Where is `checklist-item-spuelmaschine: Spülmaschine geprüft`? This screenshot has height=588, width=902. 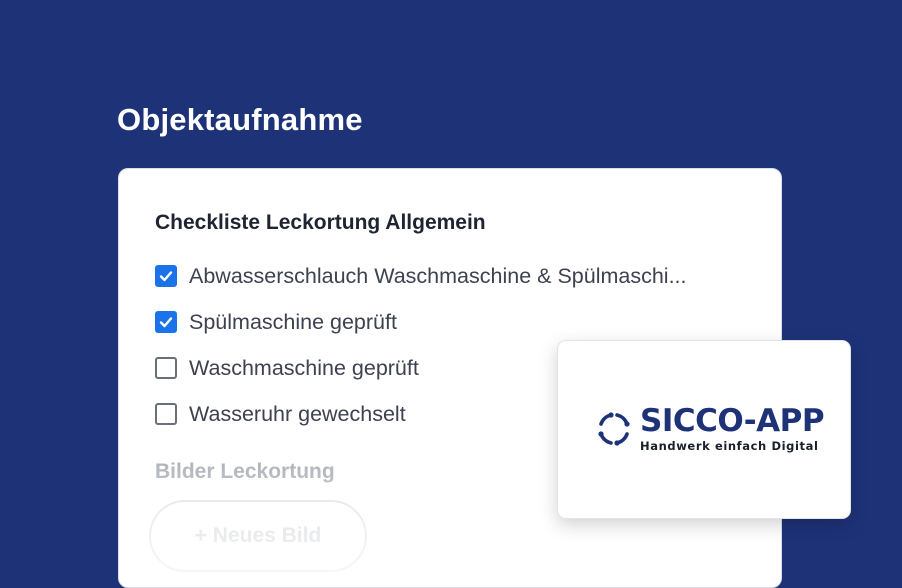
checklist-item-spuelmaschine: Spülmaschine geprüft is located at coordinates (421, 322).